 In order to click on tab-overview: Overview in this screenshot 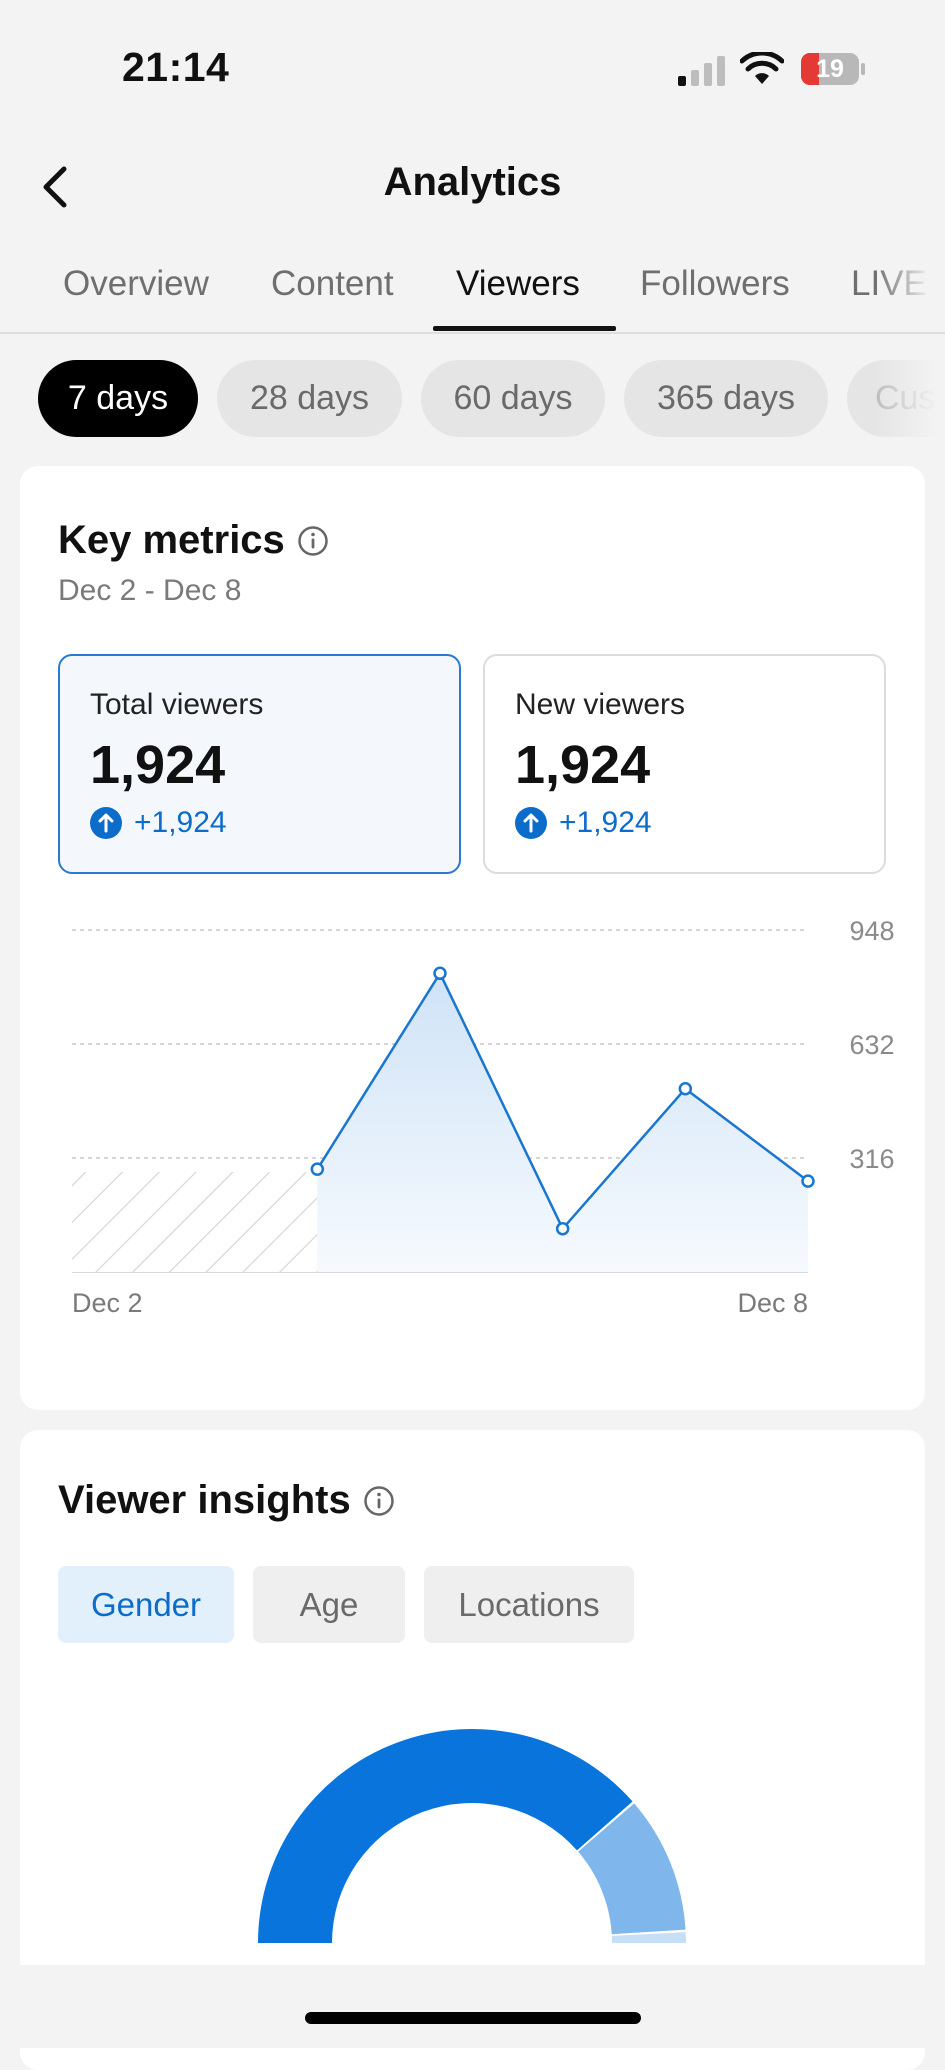, I will do `click(136, 284)`.